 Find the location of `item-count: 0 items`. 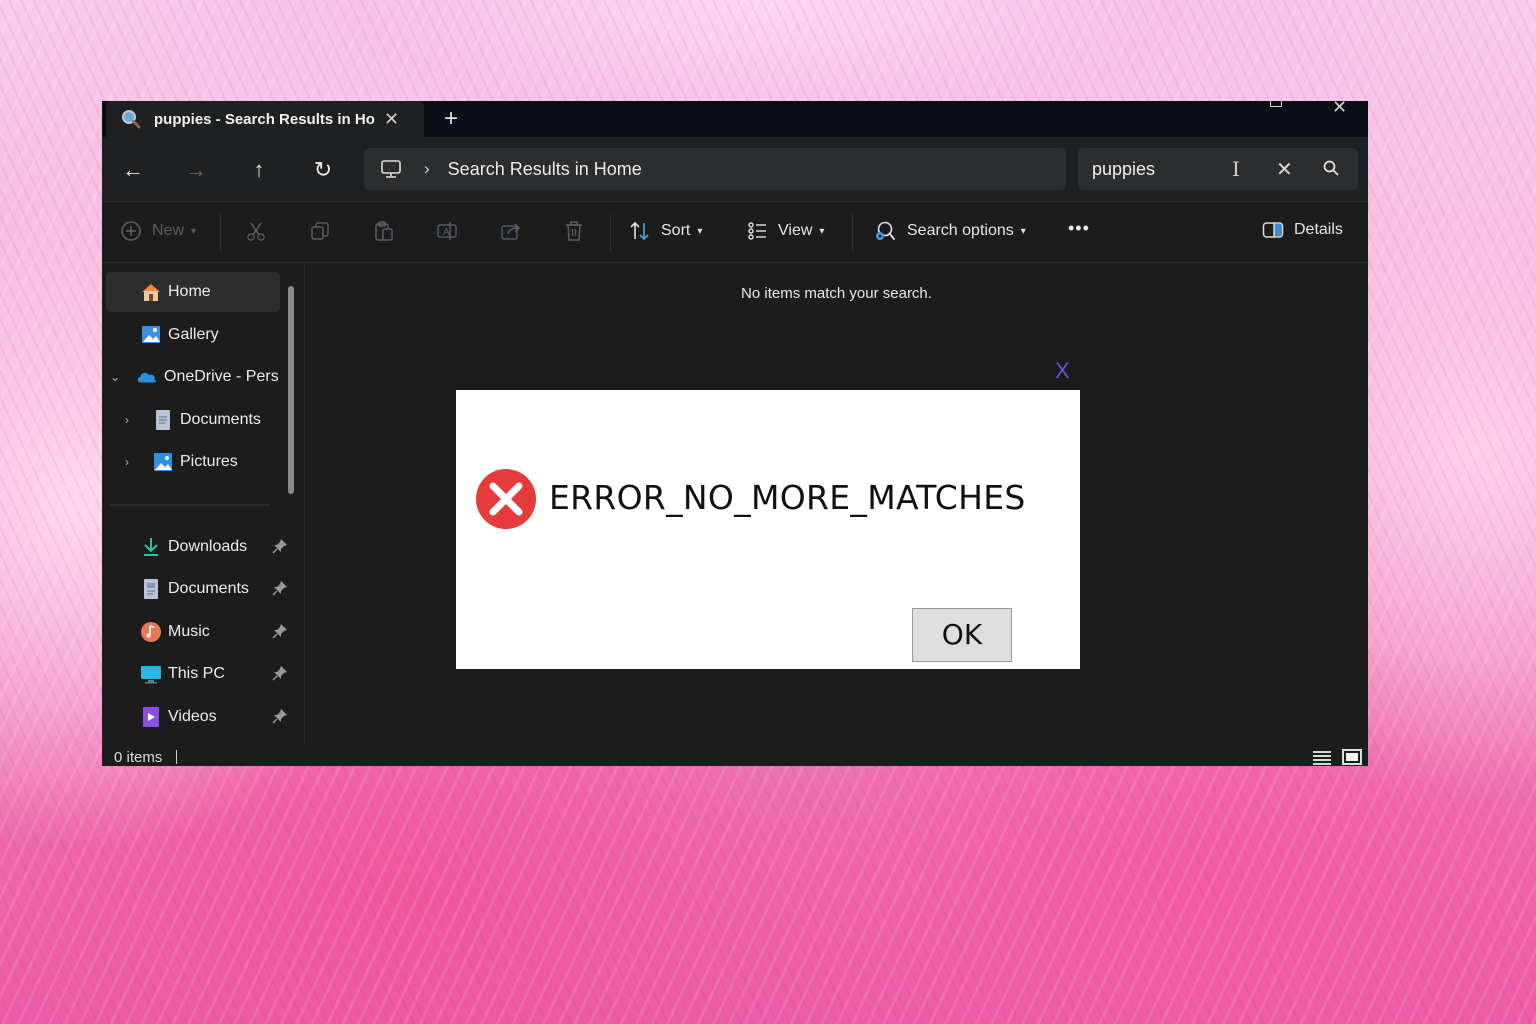

item-count: 0 items is located at coordinates (138, 757).